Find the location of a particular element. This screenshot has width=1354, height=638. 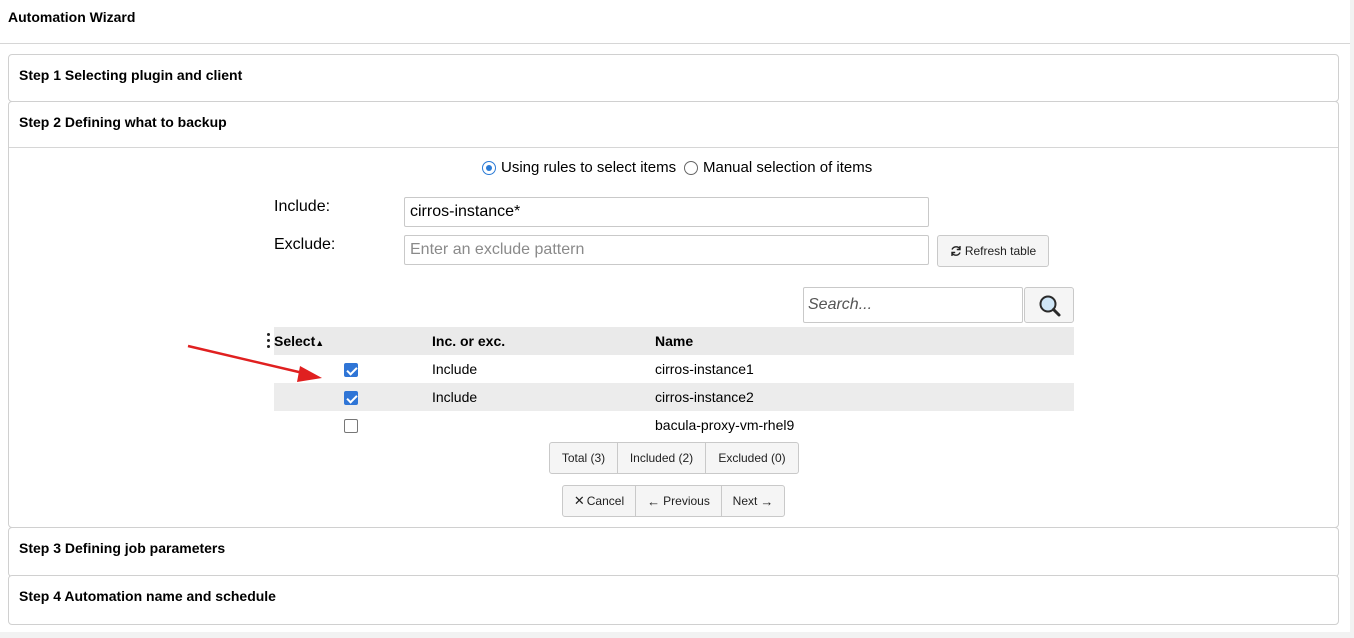

search-icon is located at coordinates (1050, 306).